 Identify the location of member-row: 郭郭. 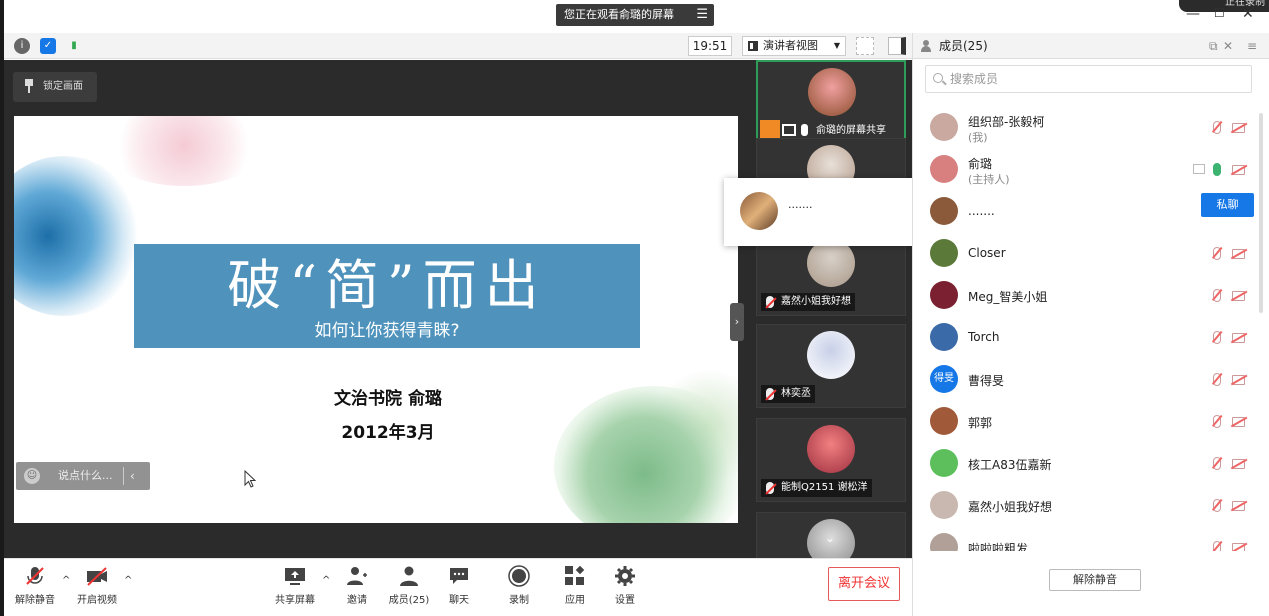
(1085, 422).